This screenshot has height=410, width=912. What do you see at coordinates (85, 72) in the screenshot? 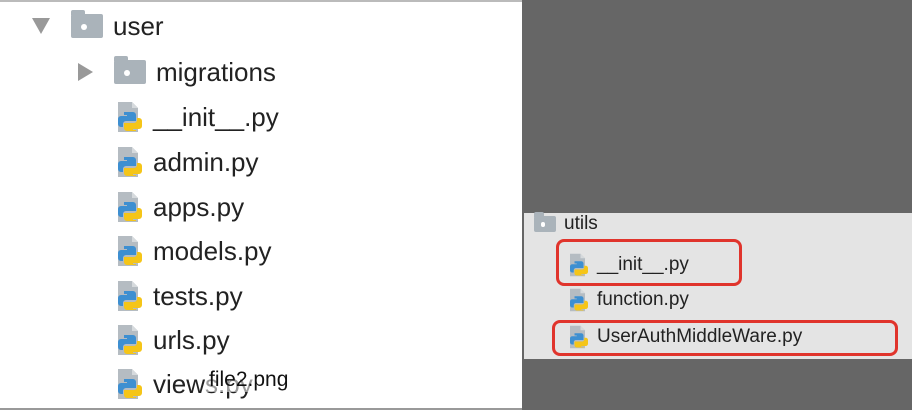
I see `chevron-right-icon` at bounding box center [85, 72].